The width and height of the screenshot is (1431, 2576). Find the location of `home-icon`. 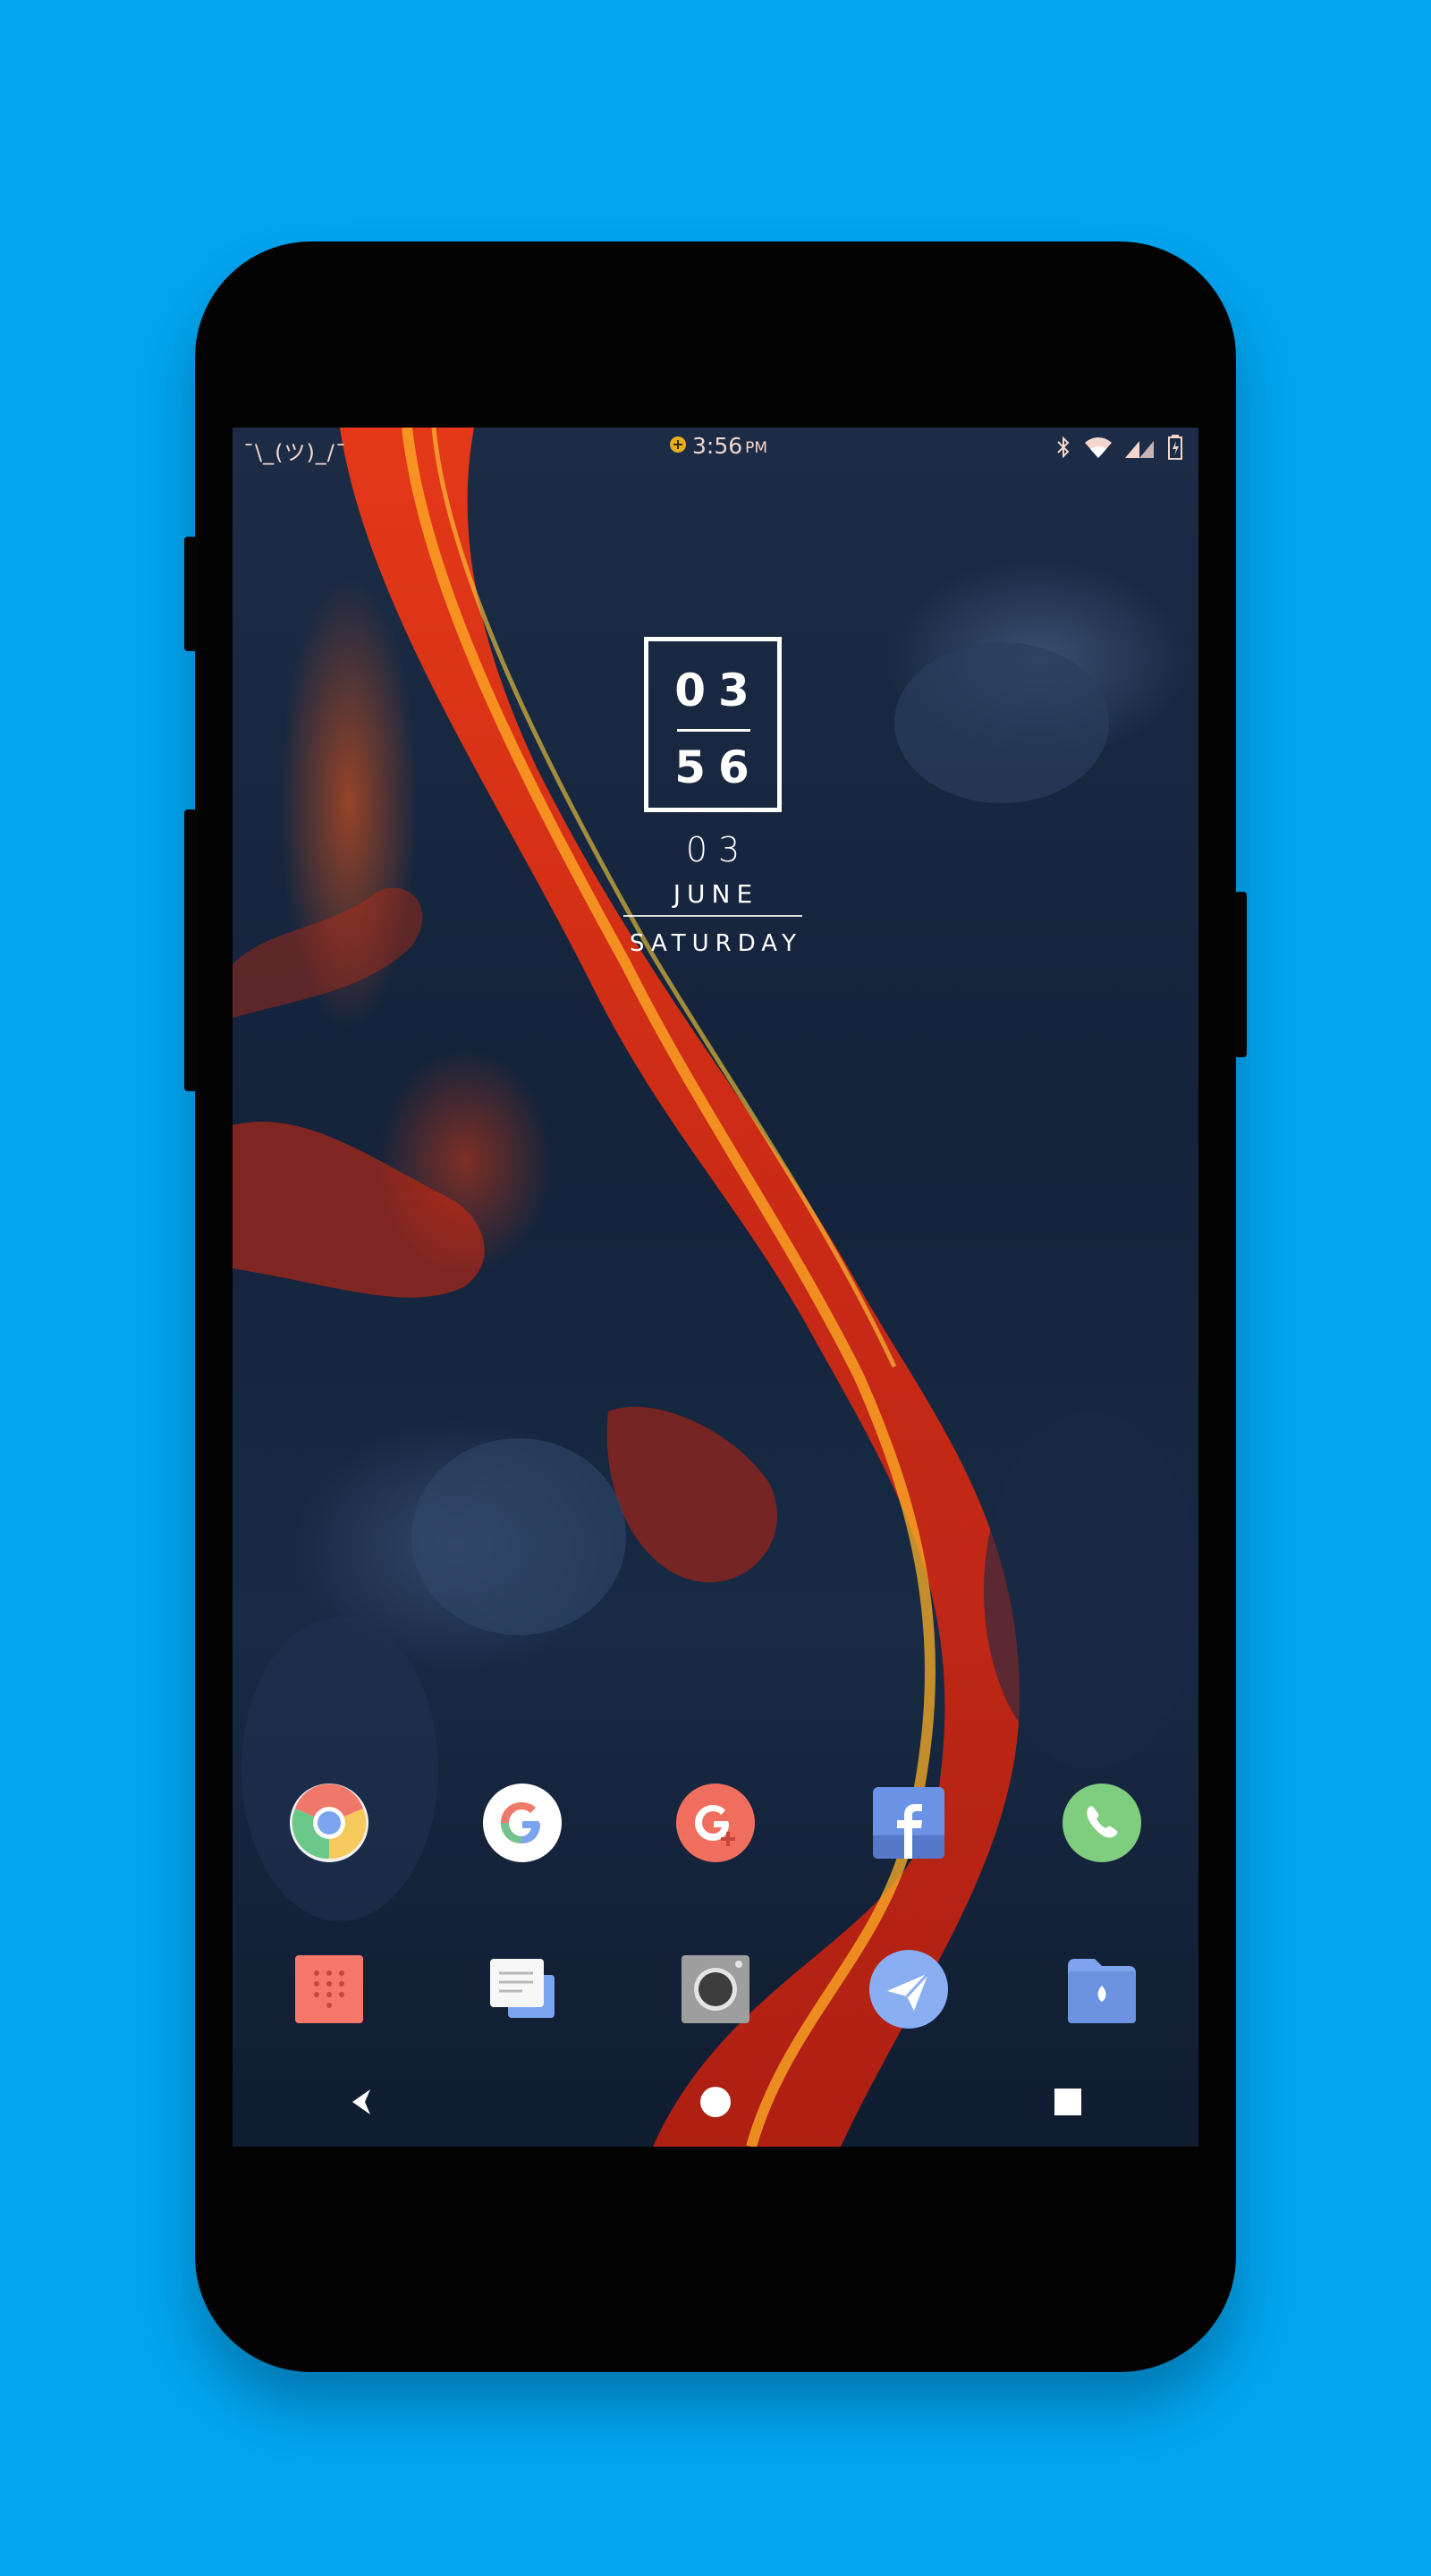

home-icon is located at coordinates (716, 2102).